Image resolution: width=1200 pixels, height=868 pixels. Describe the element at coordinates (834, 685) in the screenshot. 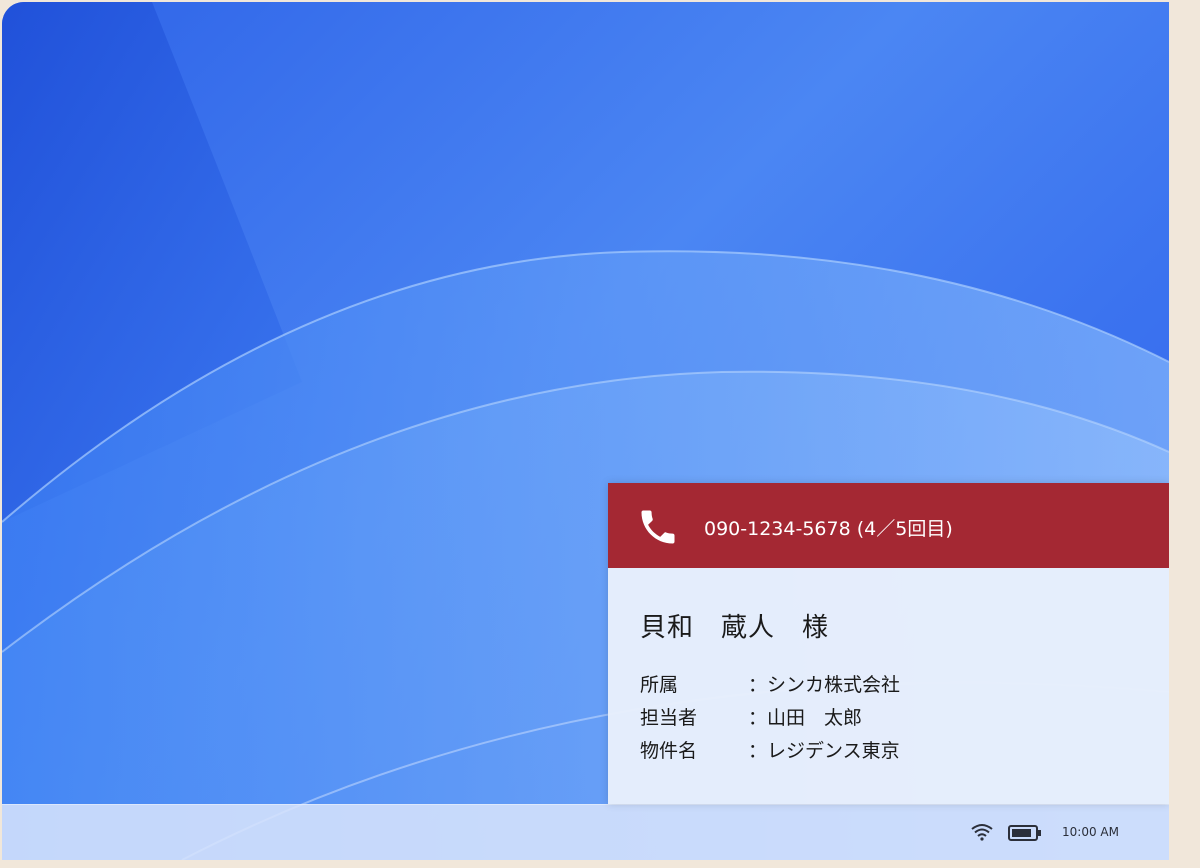

I see `info-value: シンカ株式会社` at that location.